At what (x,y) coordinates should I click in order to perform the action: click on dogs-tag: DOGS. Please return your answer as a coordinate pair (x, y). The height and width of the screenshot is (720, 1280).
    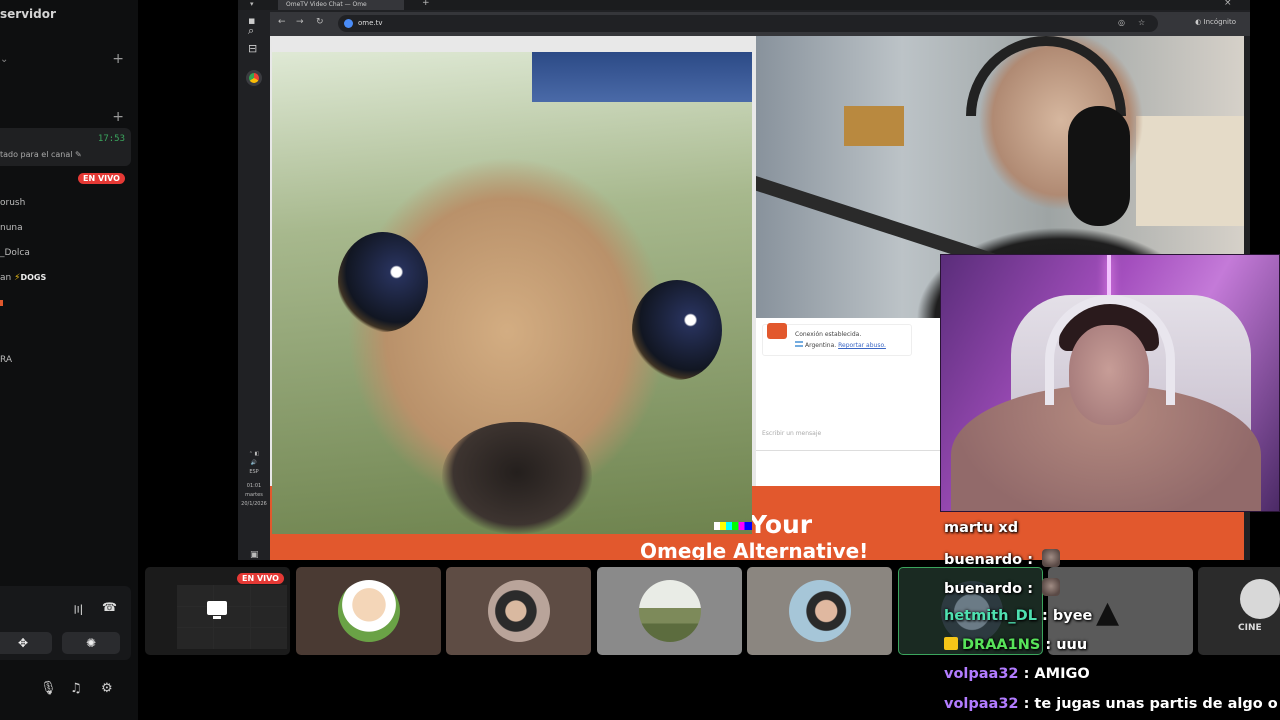
    Looking at the image, I should click on (33, 277).